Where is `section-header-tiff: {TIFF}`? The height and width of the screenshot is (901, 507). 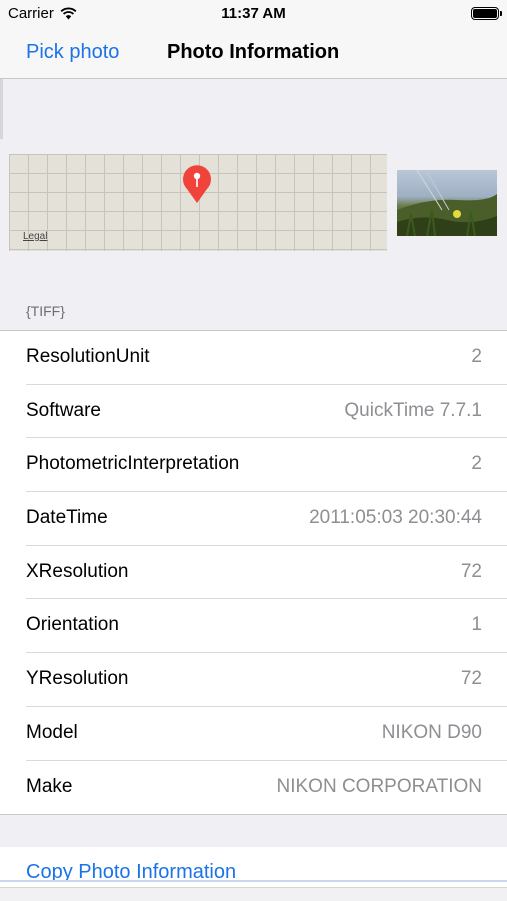
section-header-tiff: {TIFF} is located at coordinates (45, 311).